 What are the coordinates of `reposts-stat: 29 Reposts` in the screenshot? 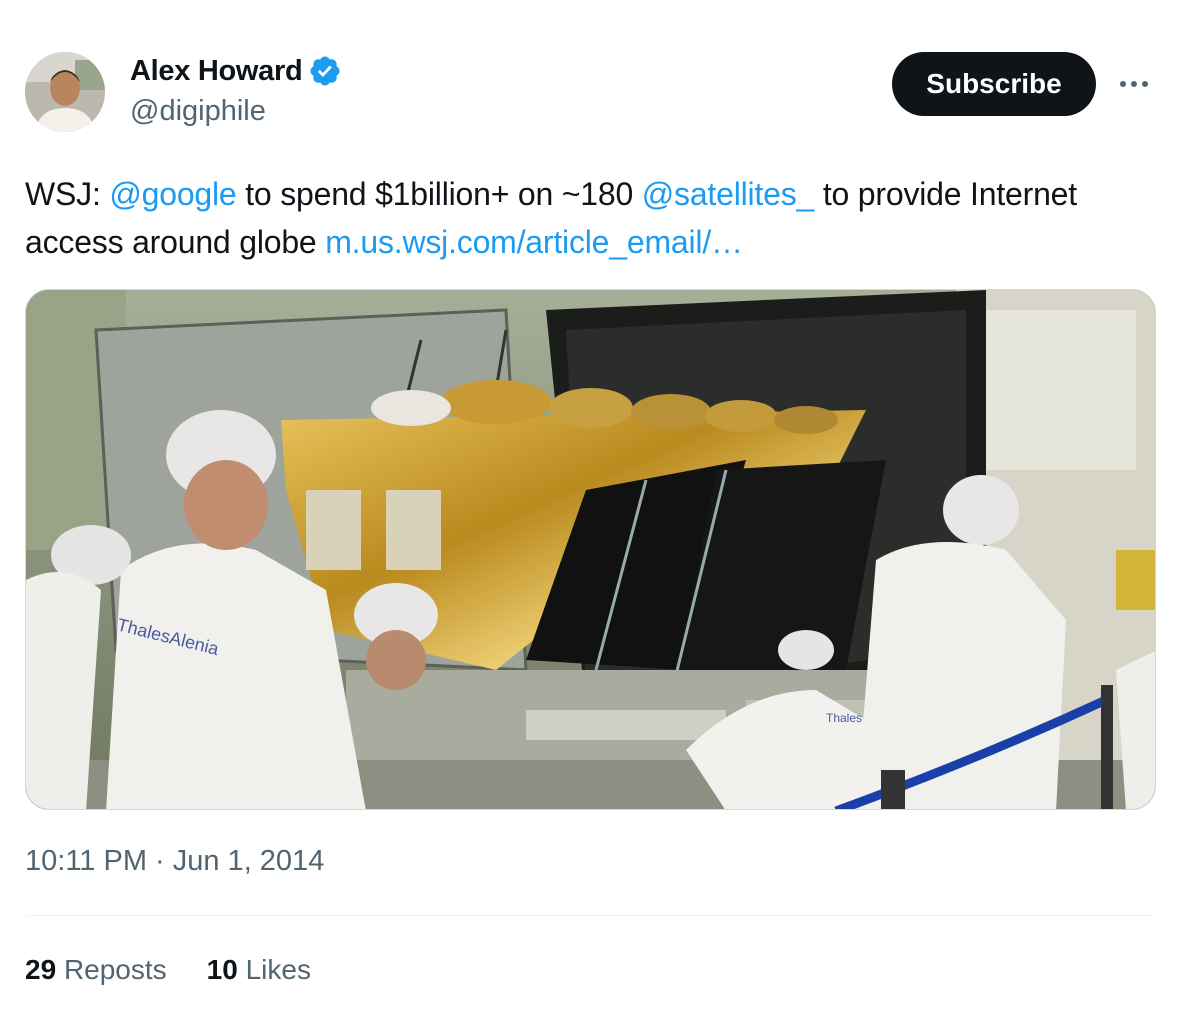 It's located at (96, 970).